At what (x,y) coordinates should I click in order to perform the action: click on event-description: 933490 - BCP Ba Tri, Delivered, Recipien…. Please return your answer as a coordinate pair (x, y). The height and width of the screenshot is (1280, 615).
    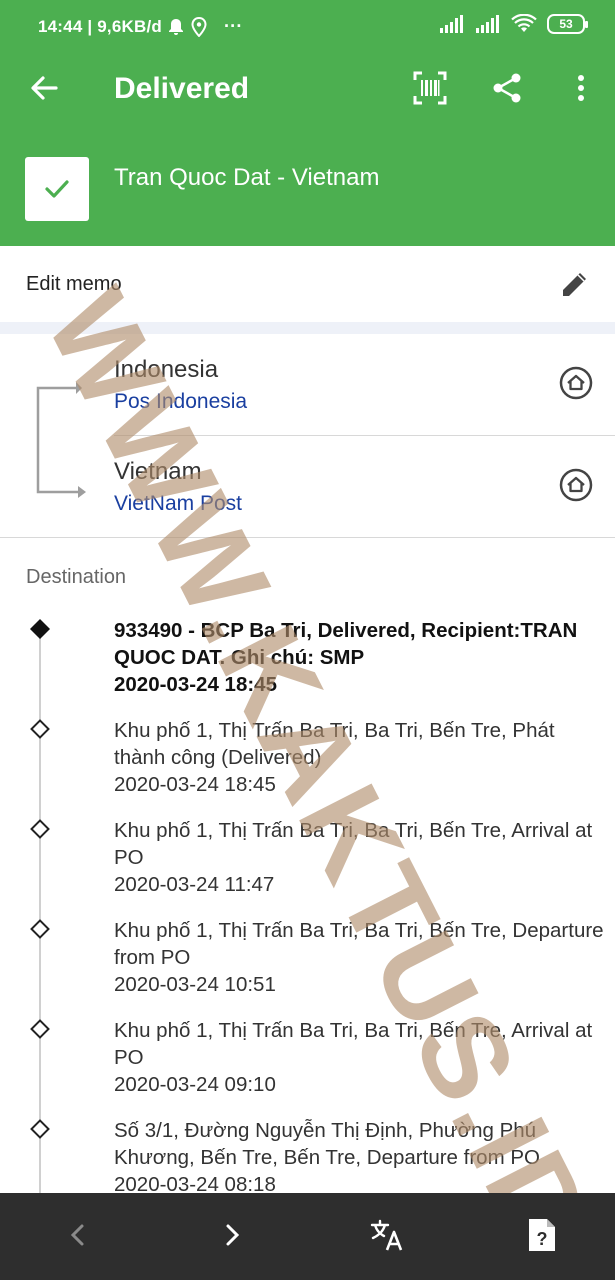
    Looking at the image, I should click on (346, 644).